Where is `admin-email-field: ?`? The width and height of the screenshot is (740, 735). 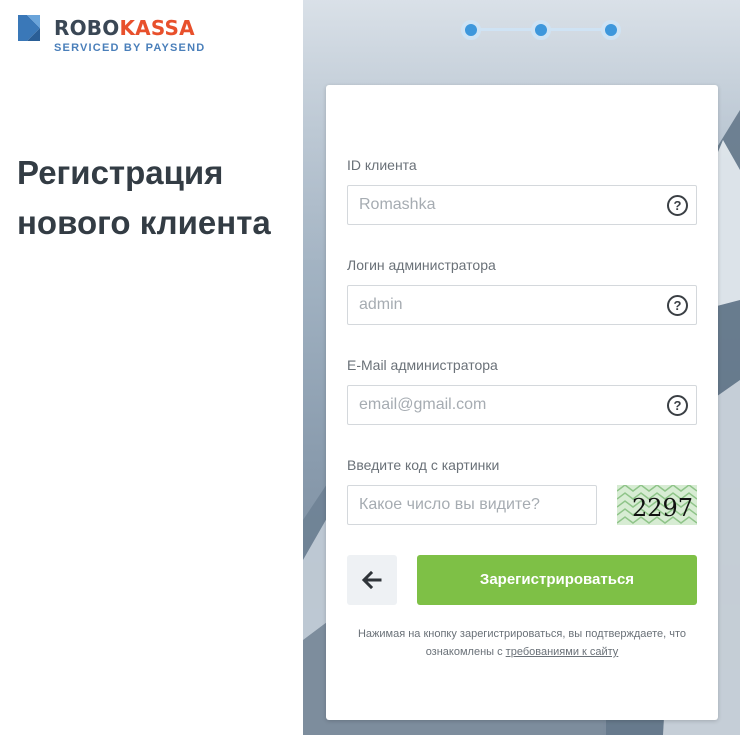 admin-email-field: ? is located at coordinates (522, 405).